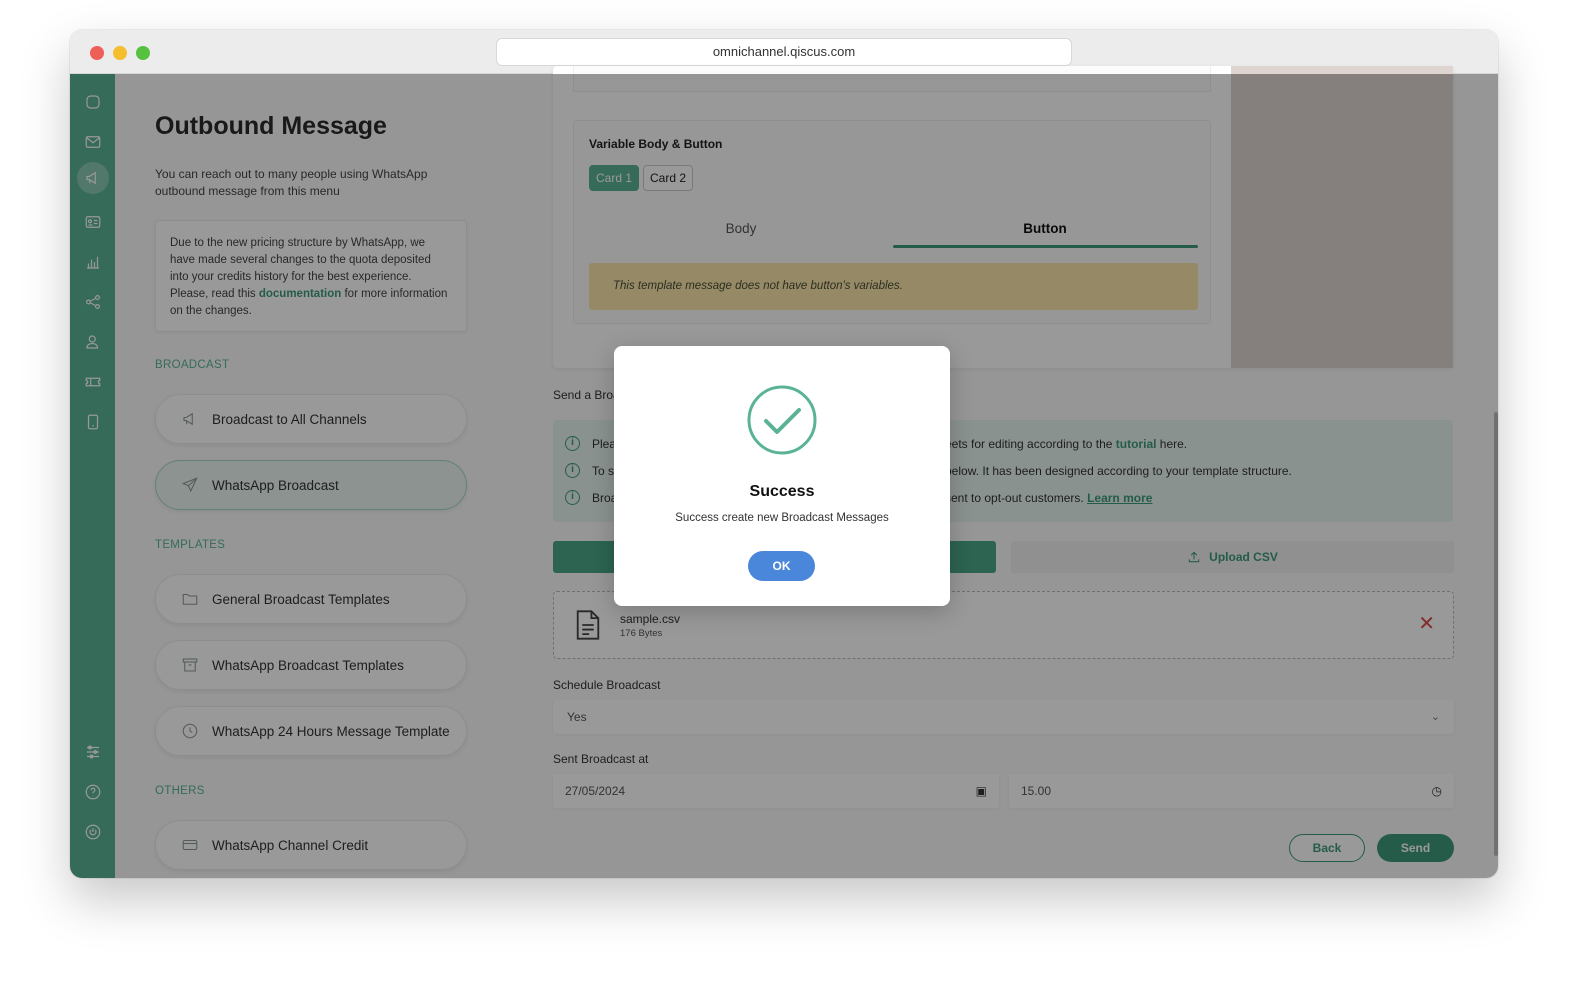  I want to click on address-bar: omnichannel.qiscus.com, so click(784, 52).